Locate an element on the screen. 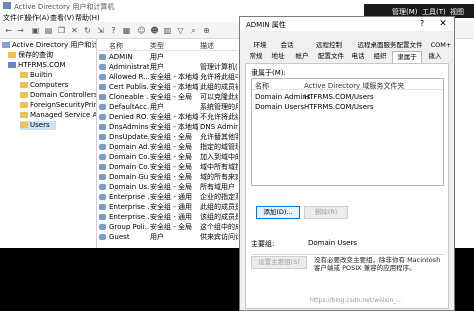  tab-address: 地址 is located at coordinates (278, 56).